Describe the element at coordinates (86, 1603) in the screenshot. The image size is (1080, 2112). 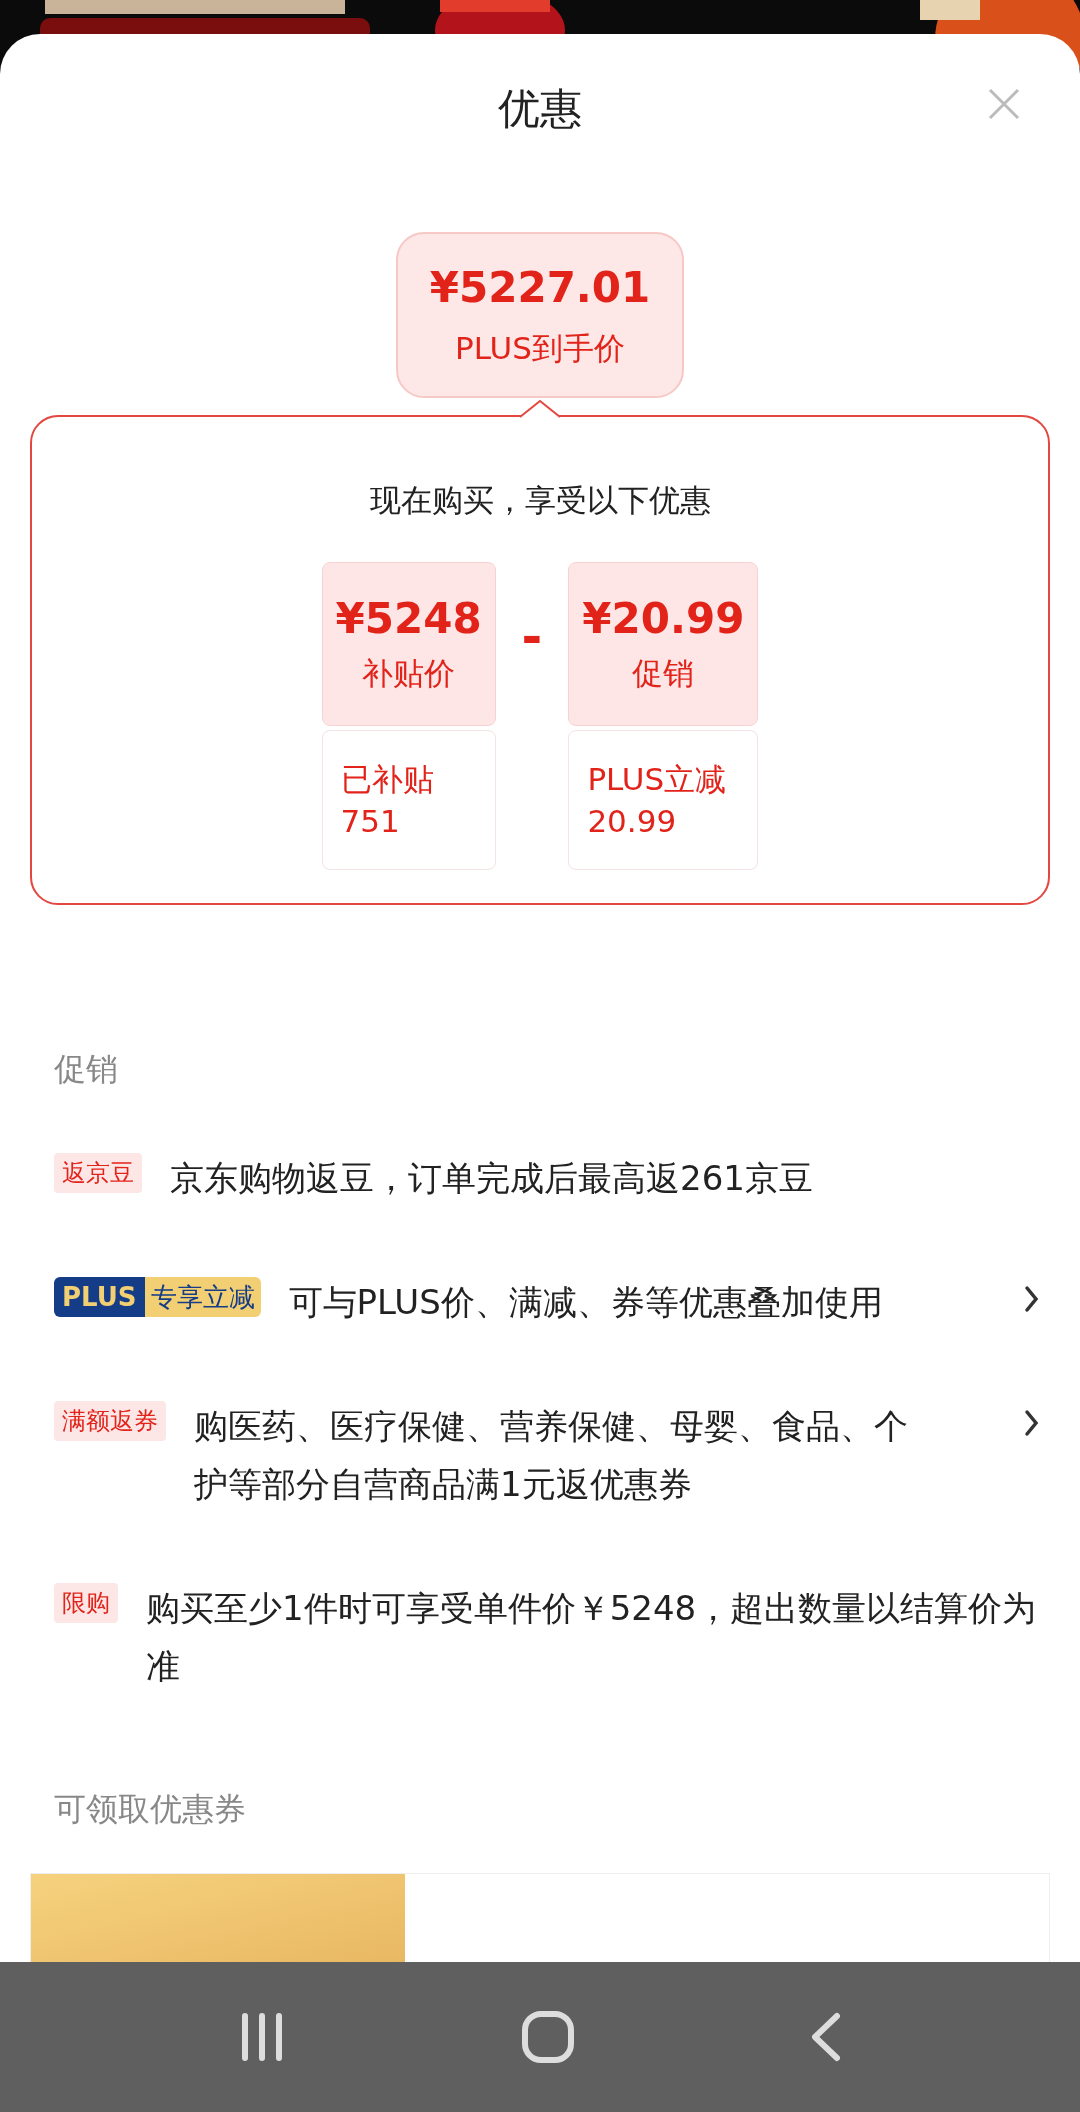
I see `promo-tag: 限购` at that location.